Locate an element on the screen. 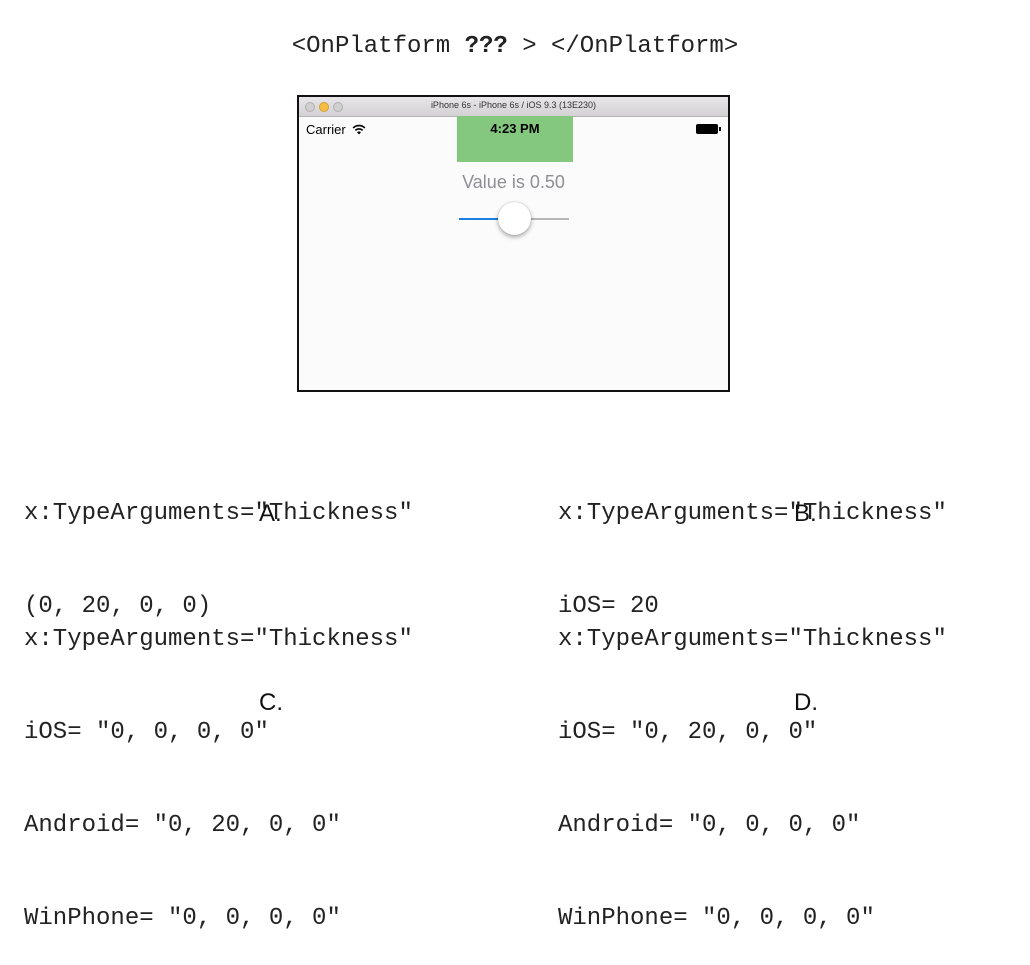 Image resolution: width=1030 pixels, height=965 pixels. option-d-line-4: WinPhone= "0, 0, 0, 0" is located at coordinates (716, 918).